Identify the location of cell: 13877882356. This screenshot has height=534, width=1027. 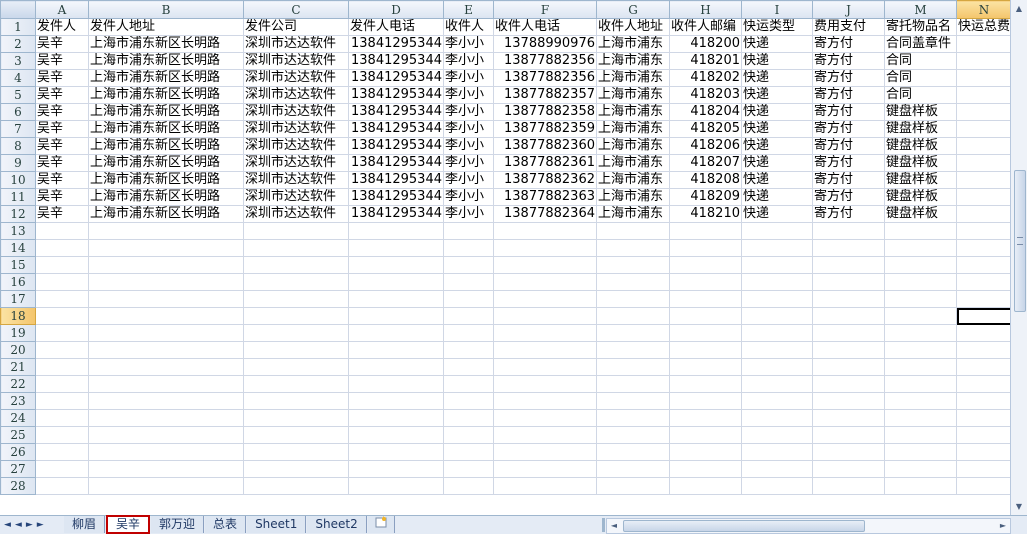
(545, 61).